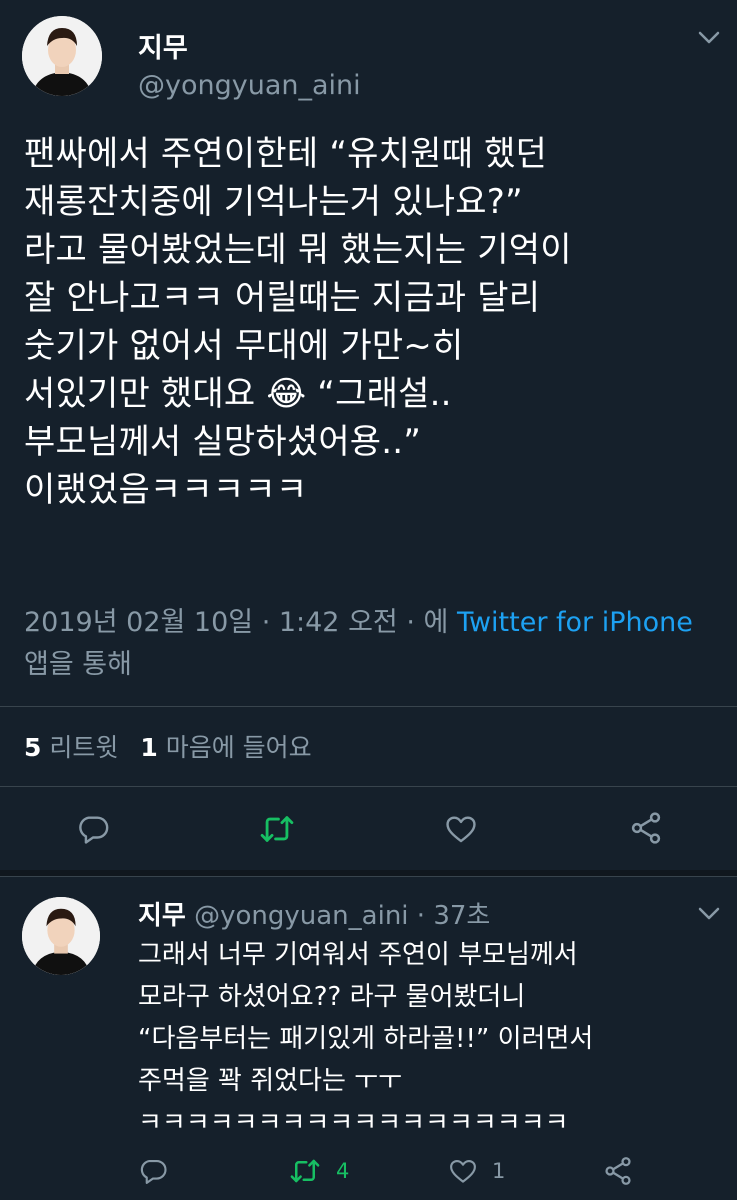 This screenshot has height=1200, width=737. I want to click on retweet-button, so click(277, 829).